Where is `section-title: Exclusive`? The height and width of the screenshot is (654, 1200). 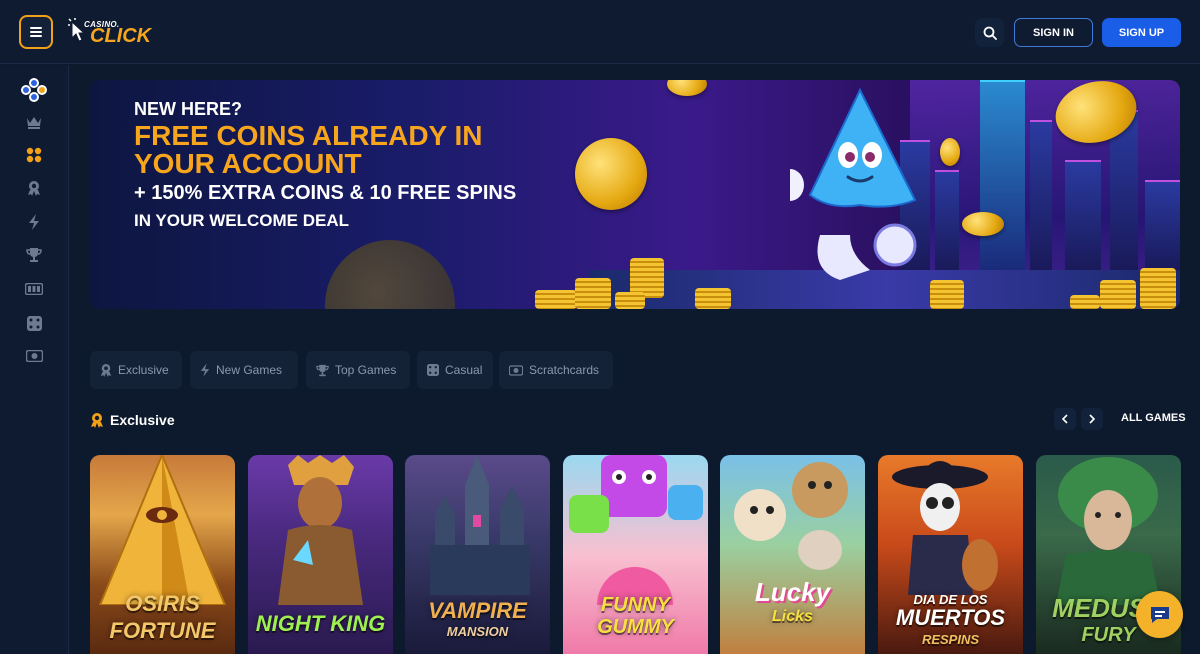
section-title: Exclusive is located at coordinates (132, 420).